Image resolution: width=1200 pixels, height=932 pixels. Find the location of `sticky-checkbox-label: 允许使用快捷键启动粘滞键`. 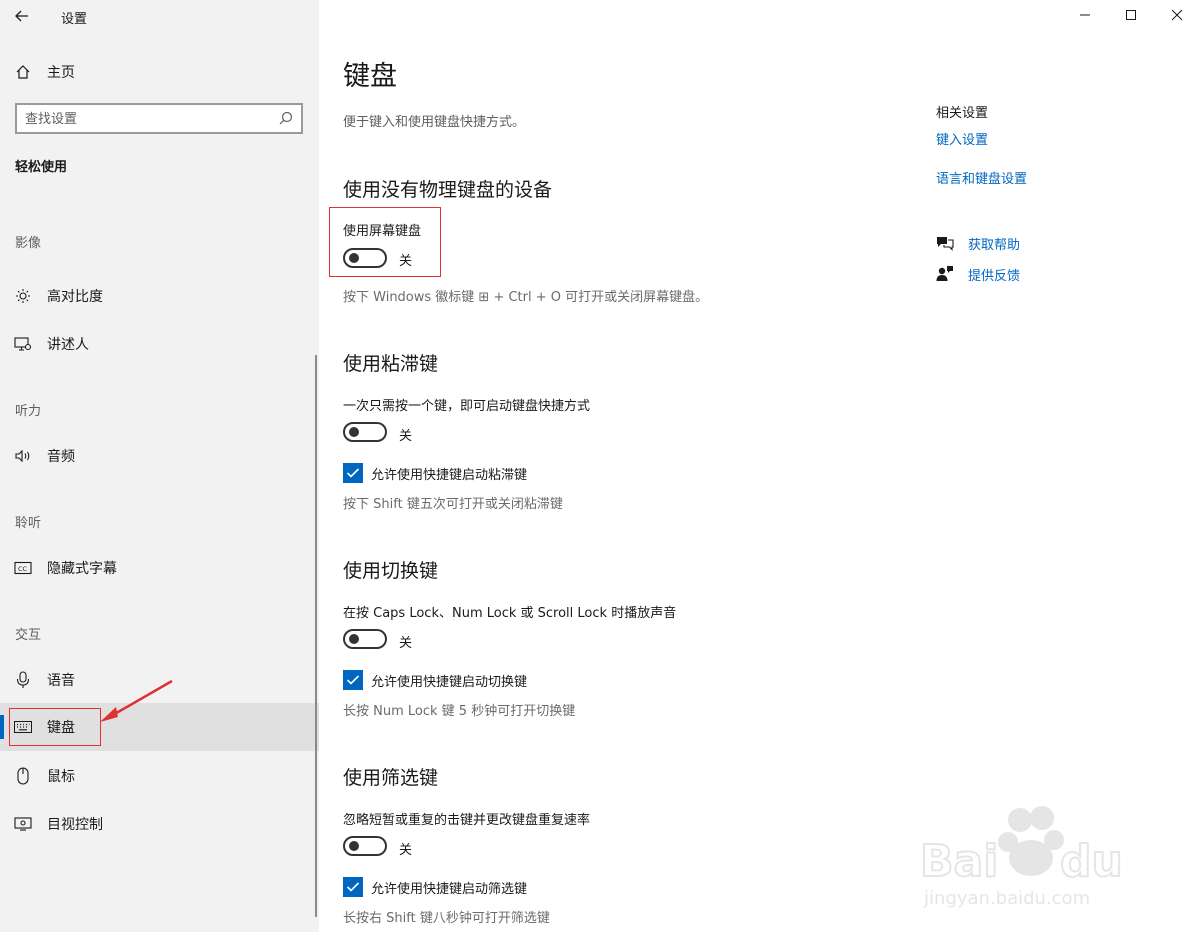

sticky-checkbox-label: 允许使用快捷键启动粘滞键 is located at coordinates (449, 475).